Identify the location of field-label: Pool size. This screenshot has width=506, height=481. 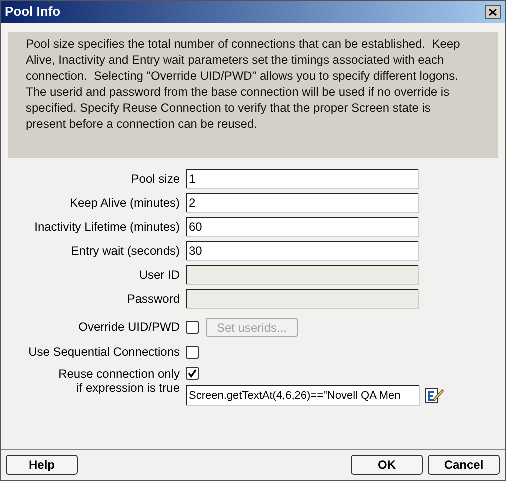
(155, 179).